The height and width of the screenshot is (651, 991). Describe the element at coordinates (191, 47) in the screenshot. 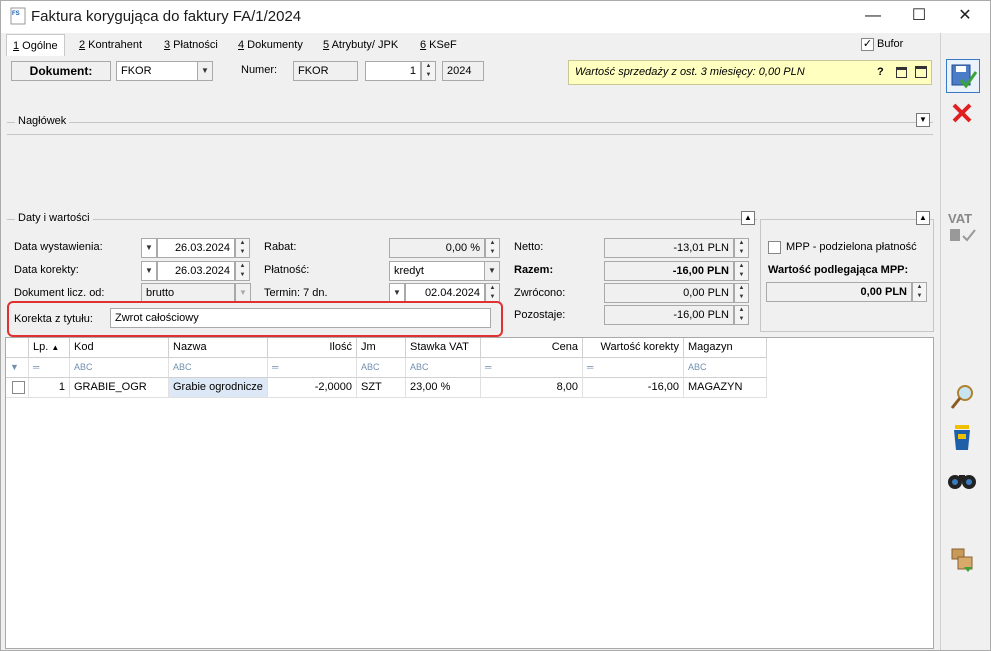

I see `tab-platnosci: 3 Płatności` at that location.